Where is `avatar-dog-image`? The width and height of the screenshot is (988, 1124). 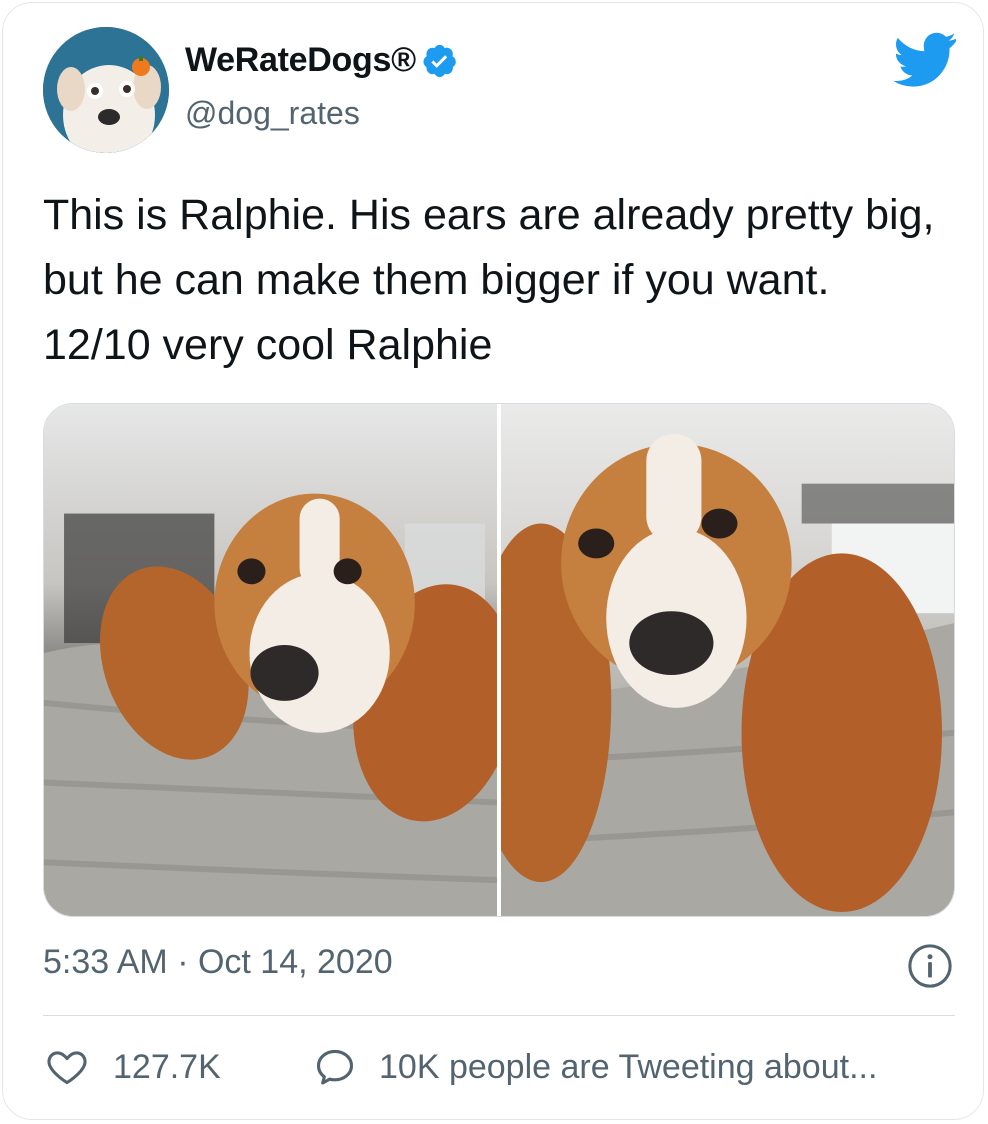 avatar-dog-image is located at coordinates (106, 90).